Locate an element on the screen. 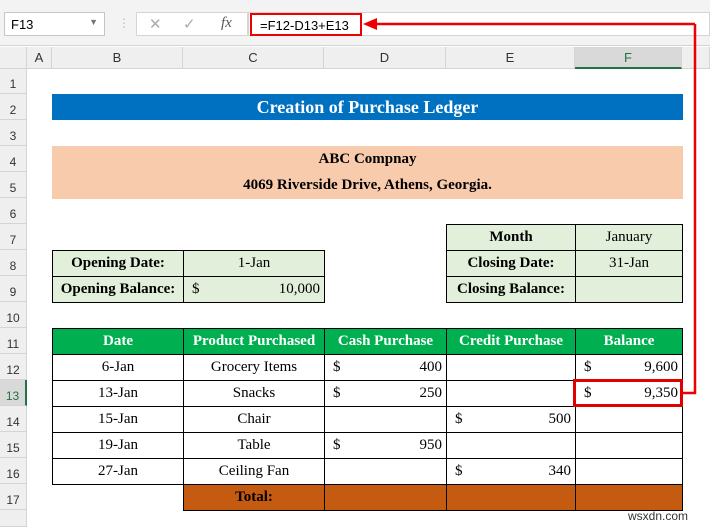 The width and height of the screenshot is (710, 527). arrow-head-icon is located at coordinates (370, 24).